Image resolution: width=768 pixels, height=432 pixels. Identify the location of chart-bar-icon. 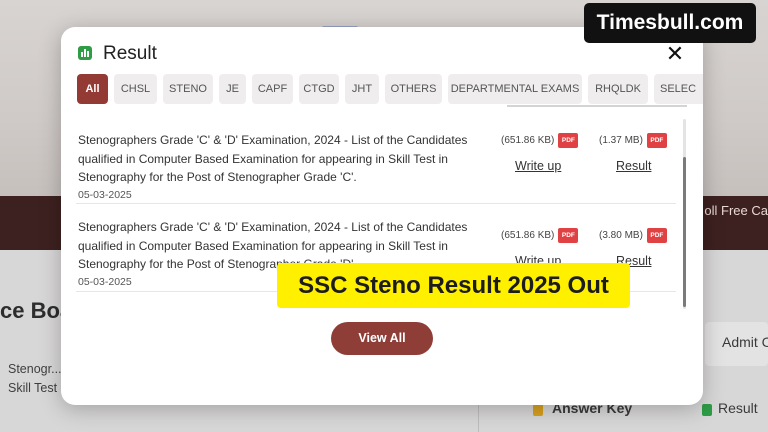
(85, 53).